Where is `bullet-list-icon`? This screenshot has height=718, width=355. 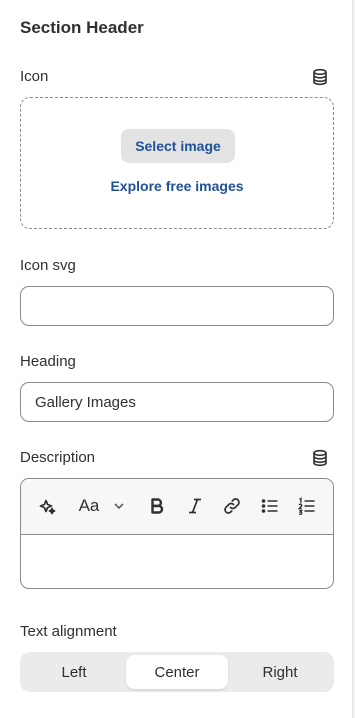
bullet-list-icon is located at coordinates (270, 506).